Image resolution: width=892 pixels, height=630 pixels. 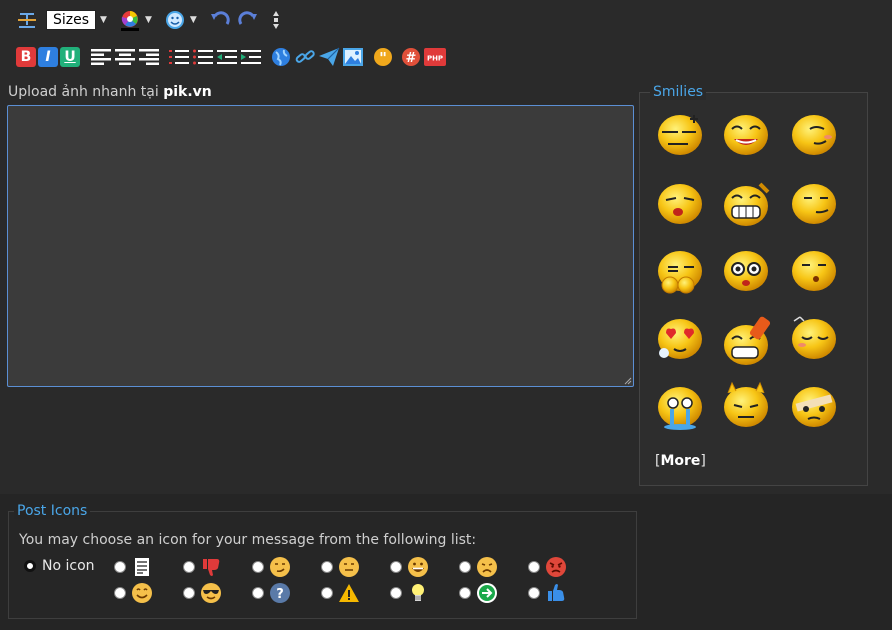 I want to click on upload-site-link: pik.vn, so click(x=187, y=92).